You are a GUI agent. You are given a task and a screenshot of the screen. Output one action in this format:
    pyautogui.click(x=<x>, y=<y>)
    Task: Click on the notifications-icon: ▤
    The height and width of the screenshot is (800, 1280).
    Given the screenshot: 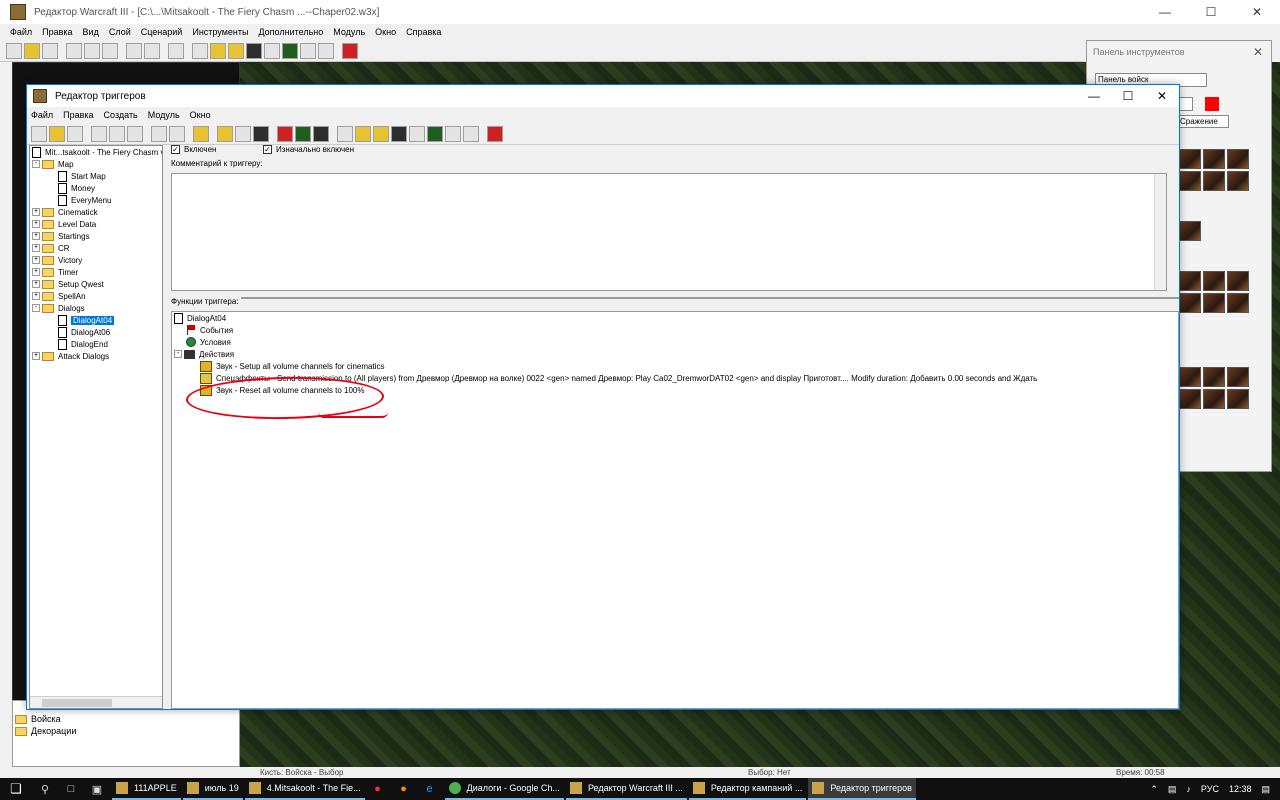 What is the action you would take?
    pyautogui.click(x=1265, y=789)
    